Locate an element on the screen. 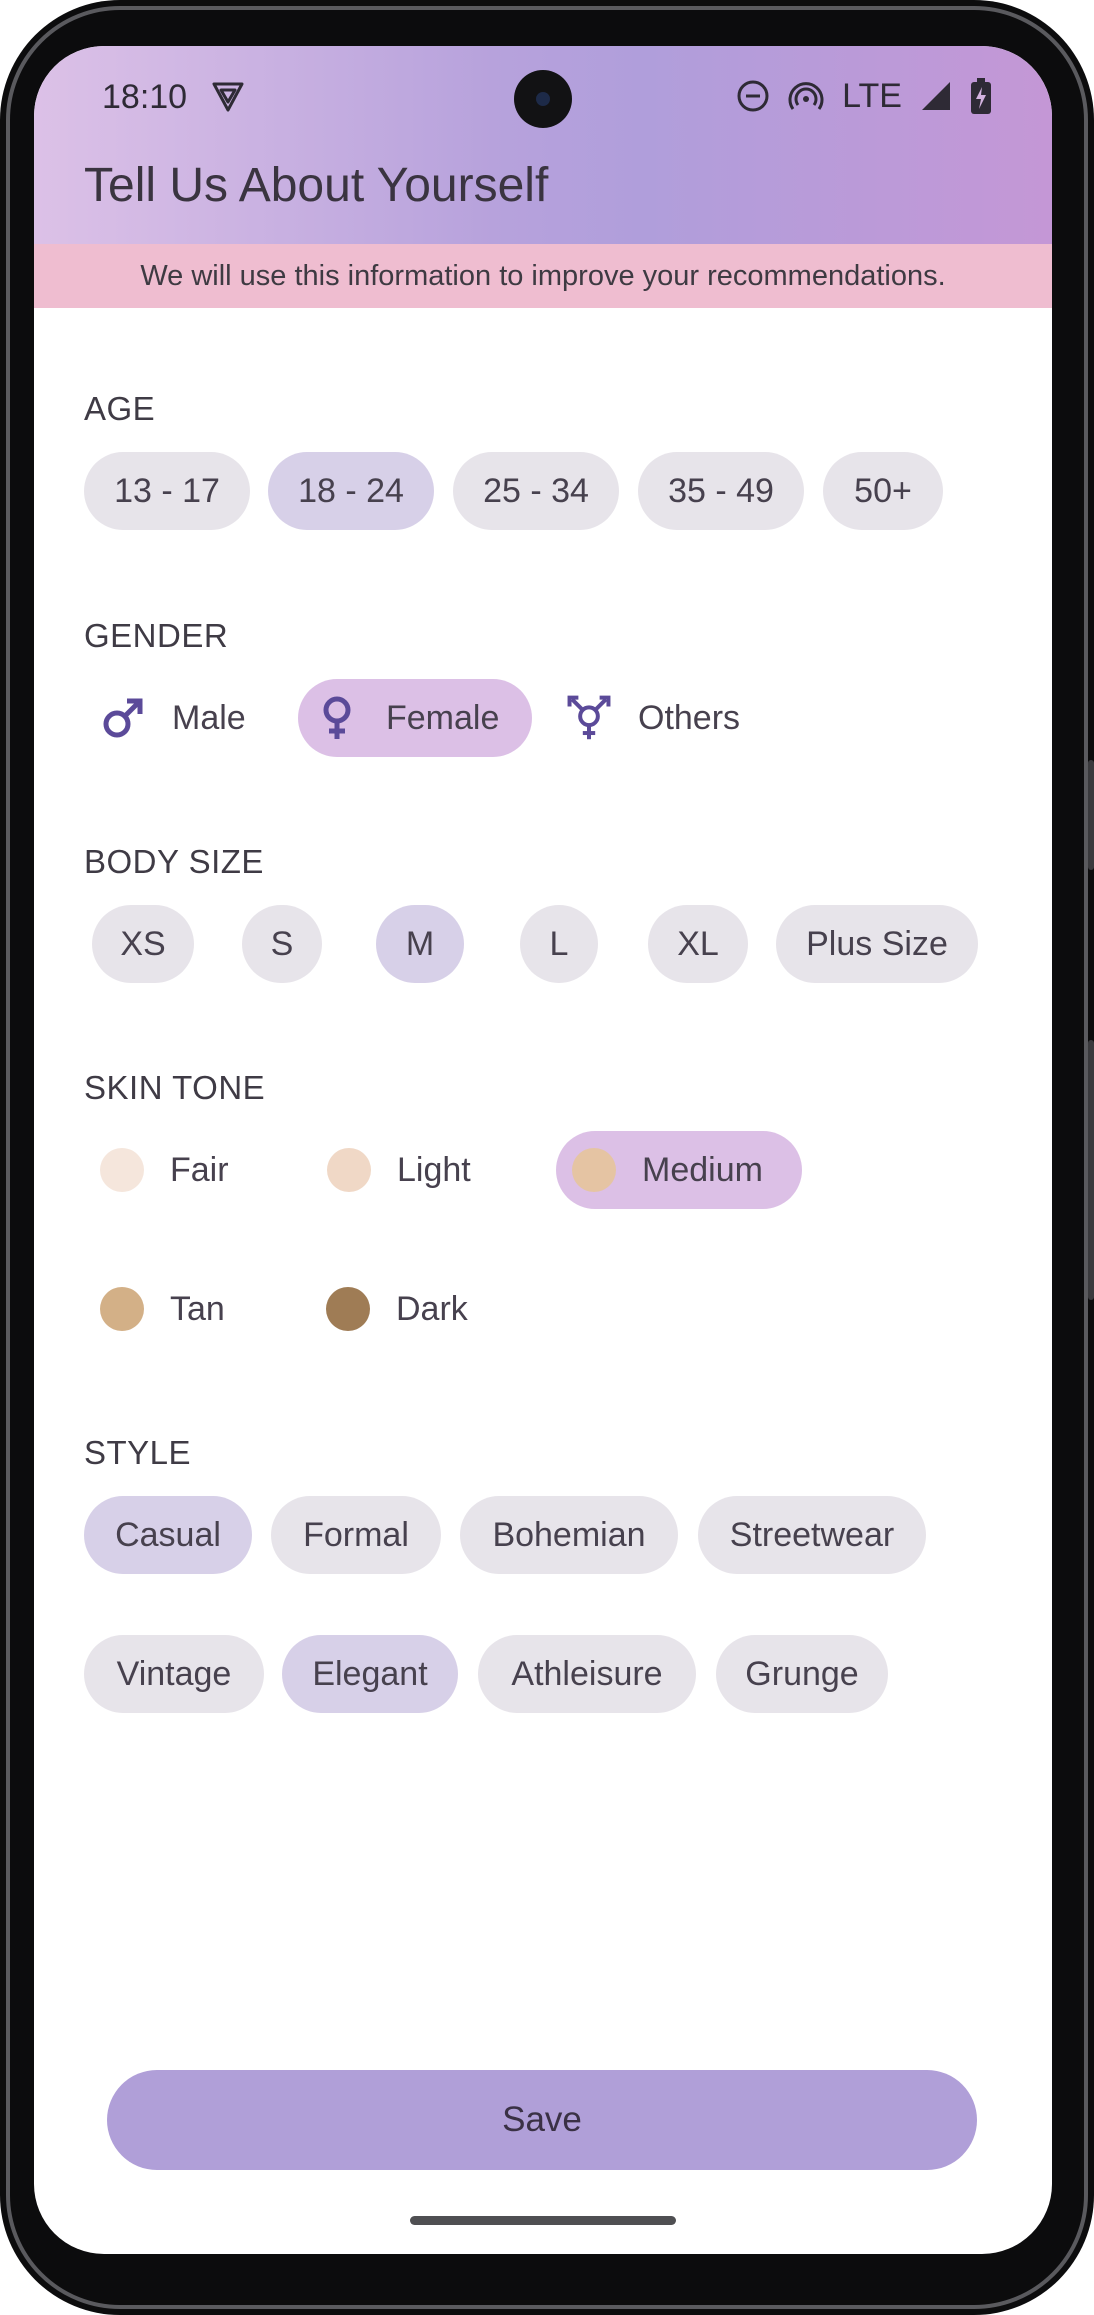  skin-tone-option-light: Light is located at coordinates (401, 1170).